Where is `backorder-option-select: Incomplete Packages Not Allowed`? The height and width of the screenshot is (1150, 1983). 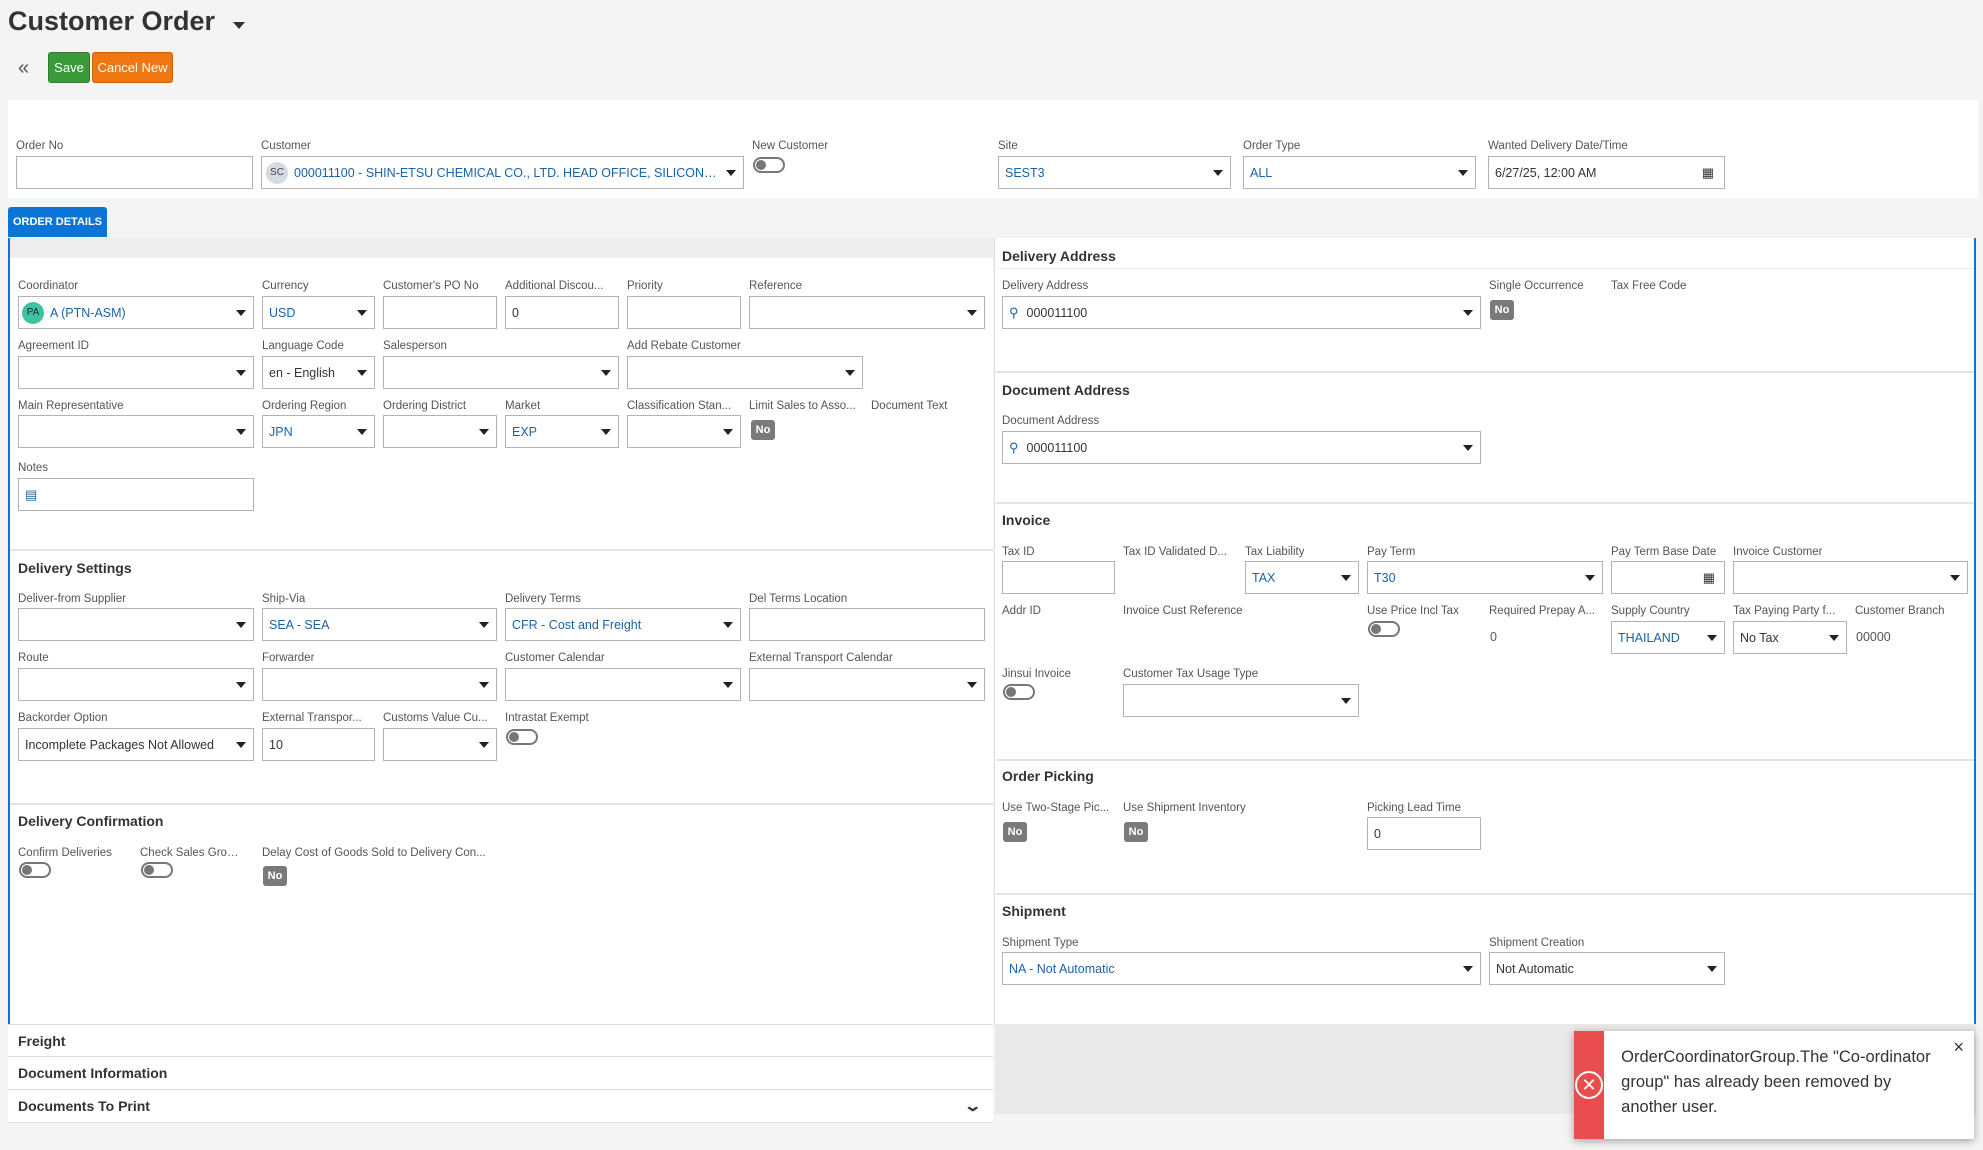
backorder-option-select: Incomplete Packages Not Allowed is located at coordinates (136, 744).